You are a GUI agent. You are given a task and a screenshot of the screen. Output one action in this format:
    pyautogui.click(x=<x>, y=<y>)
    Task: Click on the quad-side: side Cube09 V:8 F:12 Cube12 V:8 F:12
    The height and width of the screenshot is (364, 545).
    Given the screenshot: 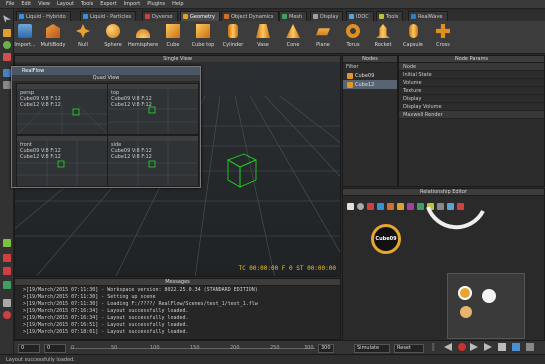 What is the action you would take?
    pyautogui.click(x=153, y=161)
    